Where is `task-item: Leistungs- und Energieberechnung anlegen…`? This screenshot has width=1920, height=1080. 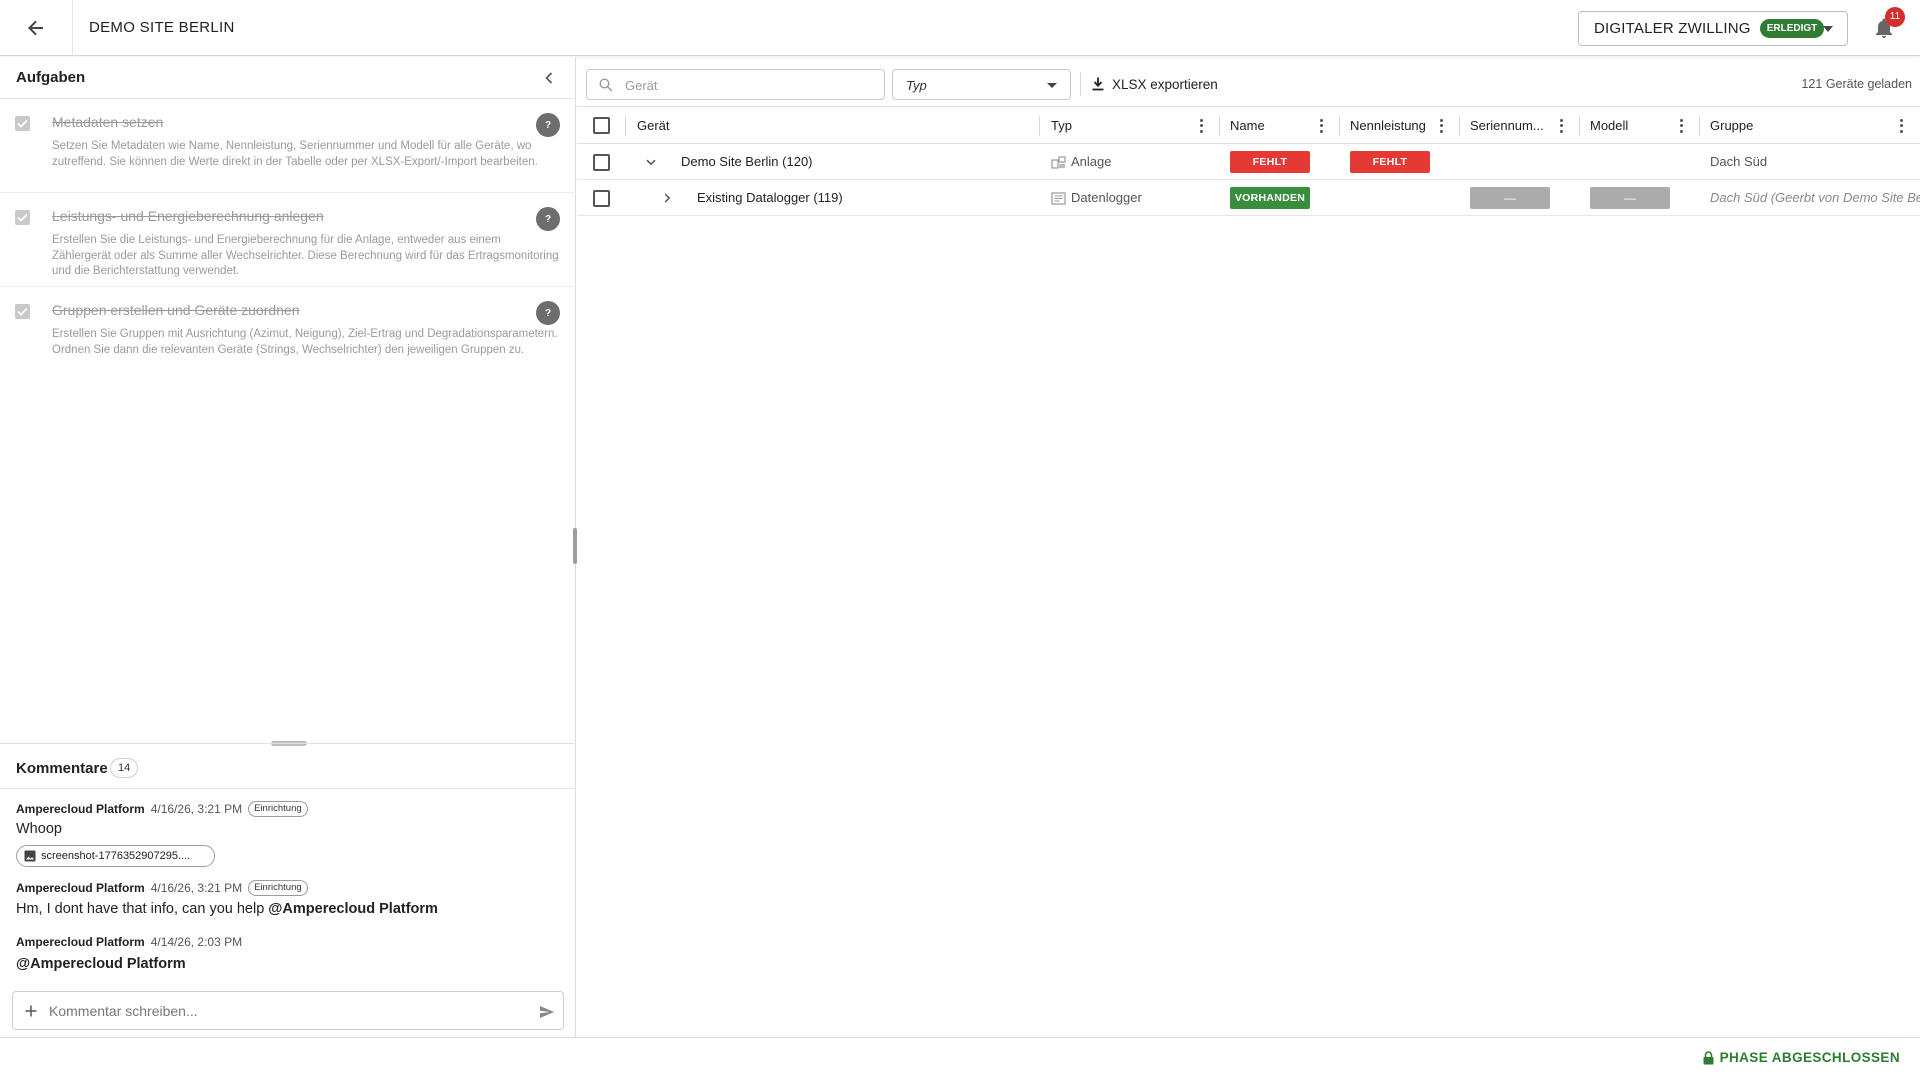
task-item: Leistungs- und Energieberechnung anlegen… is located at coordinates (288, 240).